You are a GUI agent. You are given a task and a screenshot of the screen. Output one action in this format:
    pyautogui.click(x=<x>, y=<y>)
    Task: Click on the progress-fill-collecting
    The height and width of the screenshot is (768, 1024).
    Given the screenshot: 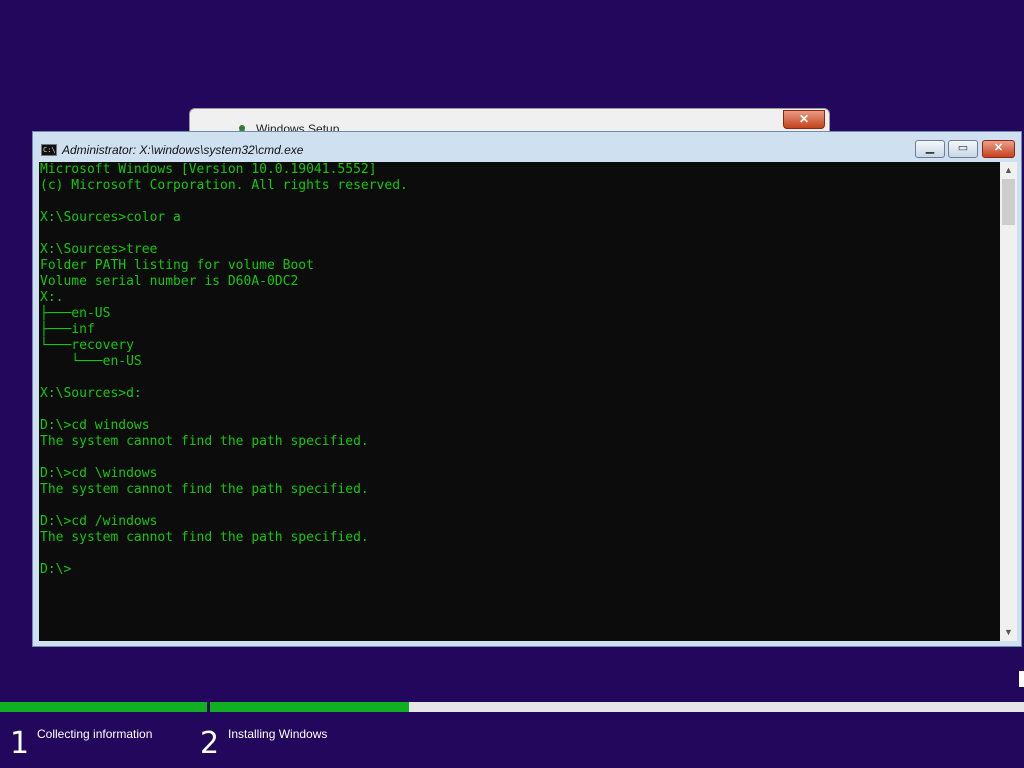 What is the action you would take?
    pyautogui.click(x=103, y=707)
    